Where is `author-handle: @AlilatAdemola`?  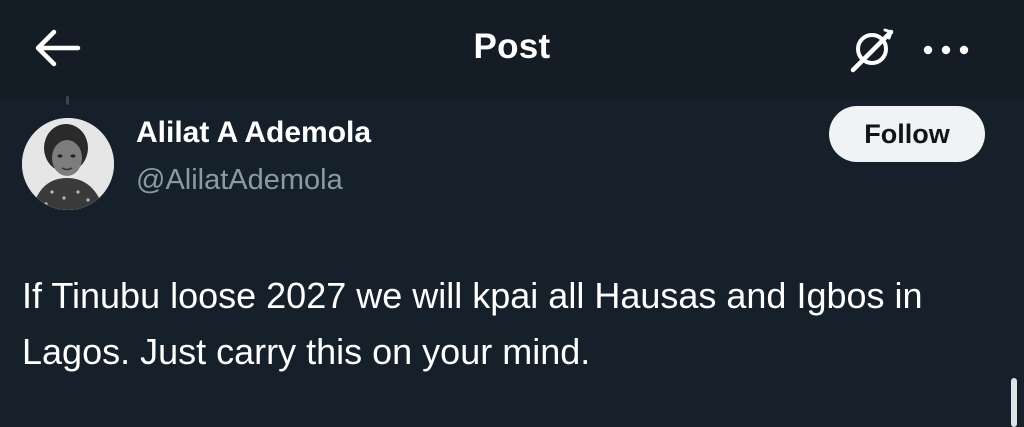 author-handle: @AlilatAdemola is located at coordinates (239, 180).